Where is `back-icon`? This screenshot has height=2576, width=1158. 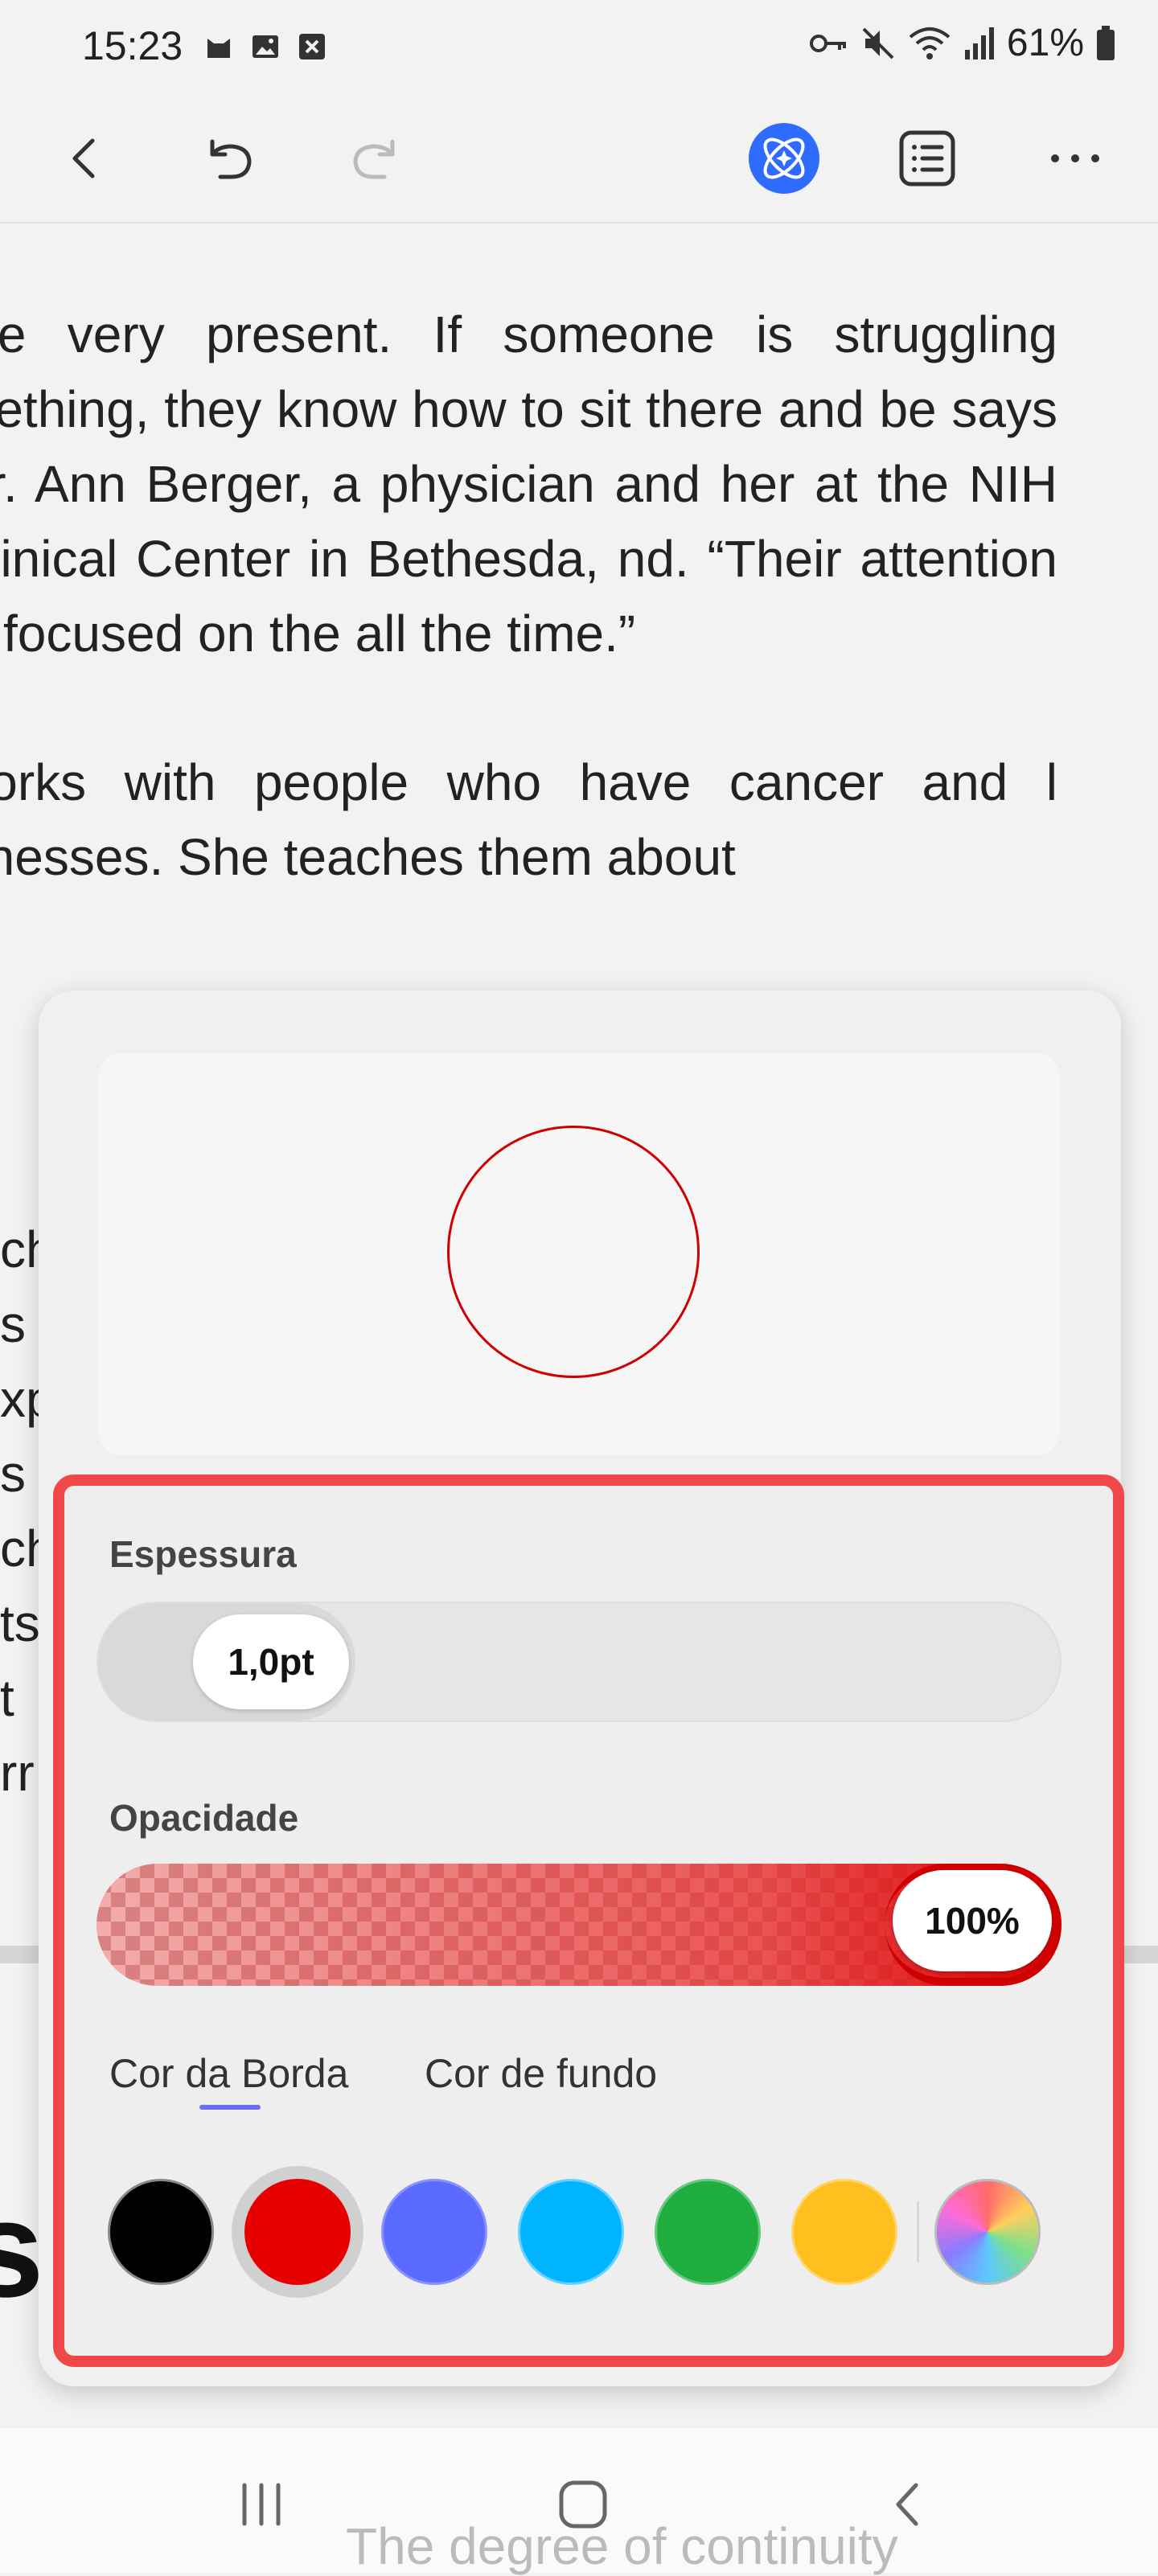
back-icon is located at coordinates (83, 158).